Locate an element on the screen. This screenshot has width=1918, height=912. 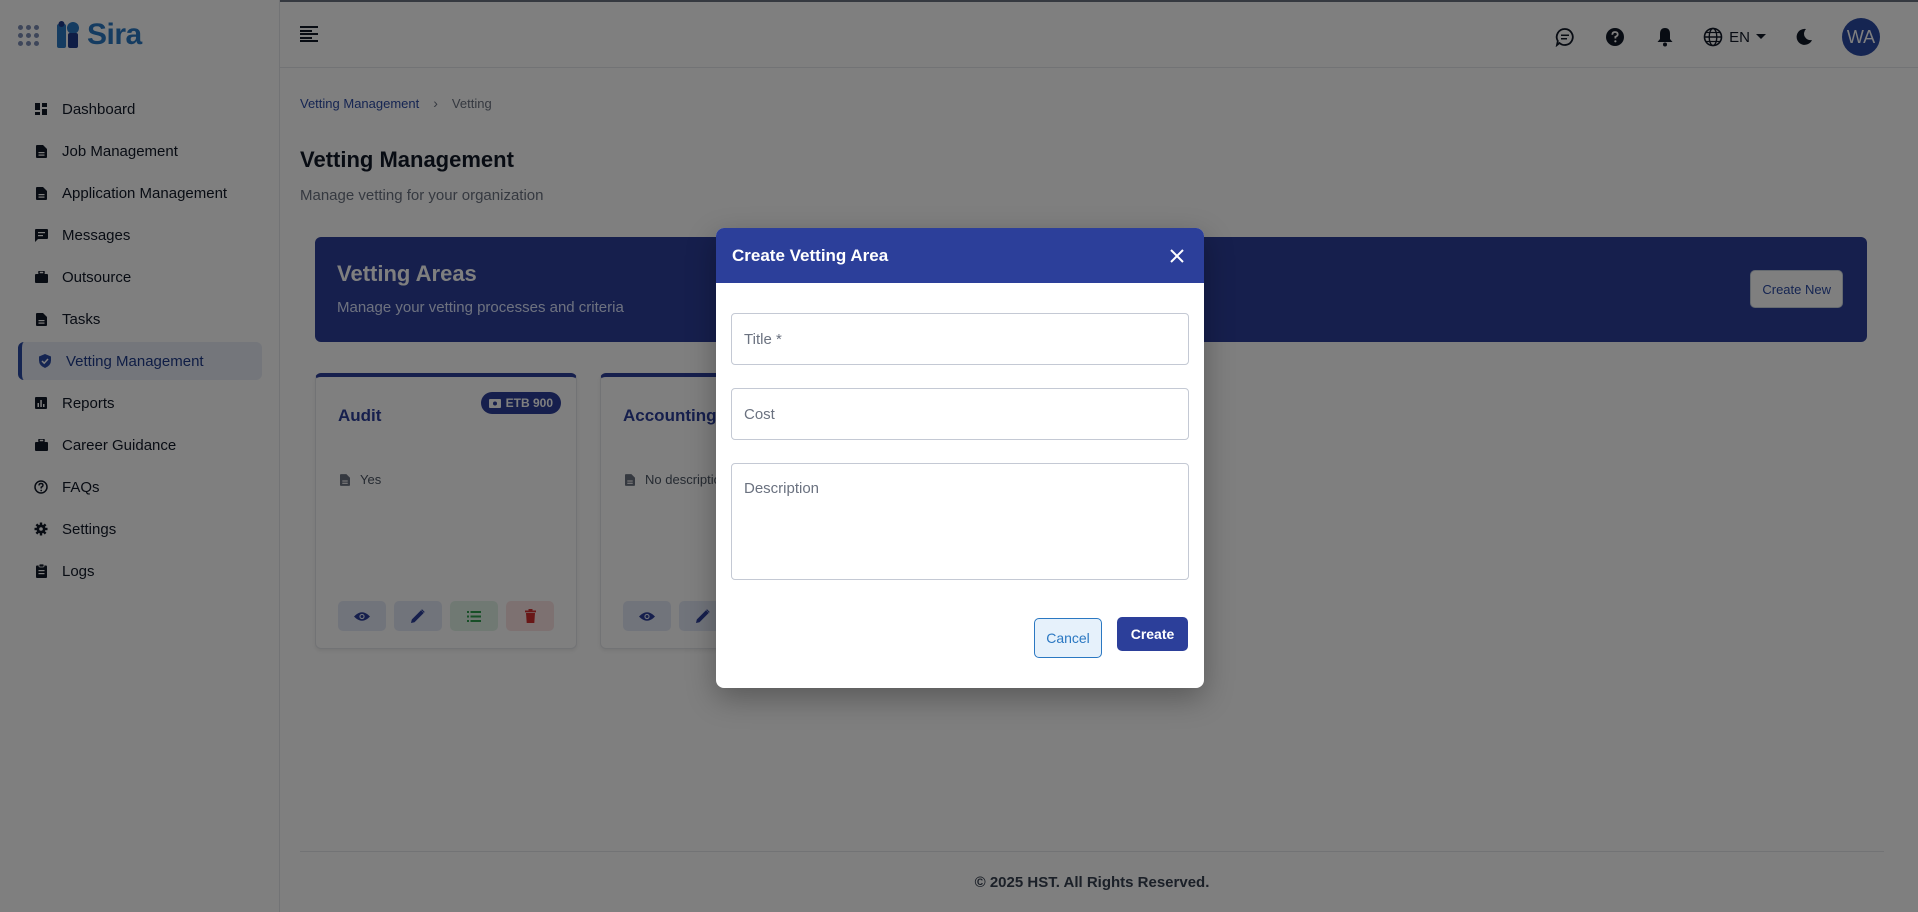
title-input is located at coordinates (960, 339).